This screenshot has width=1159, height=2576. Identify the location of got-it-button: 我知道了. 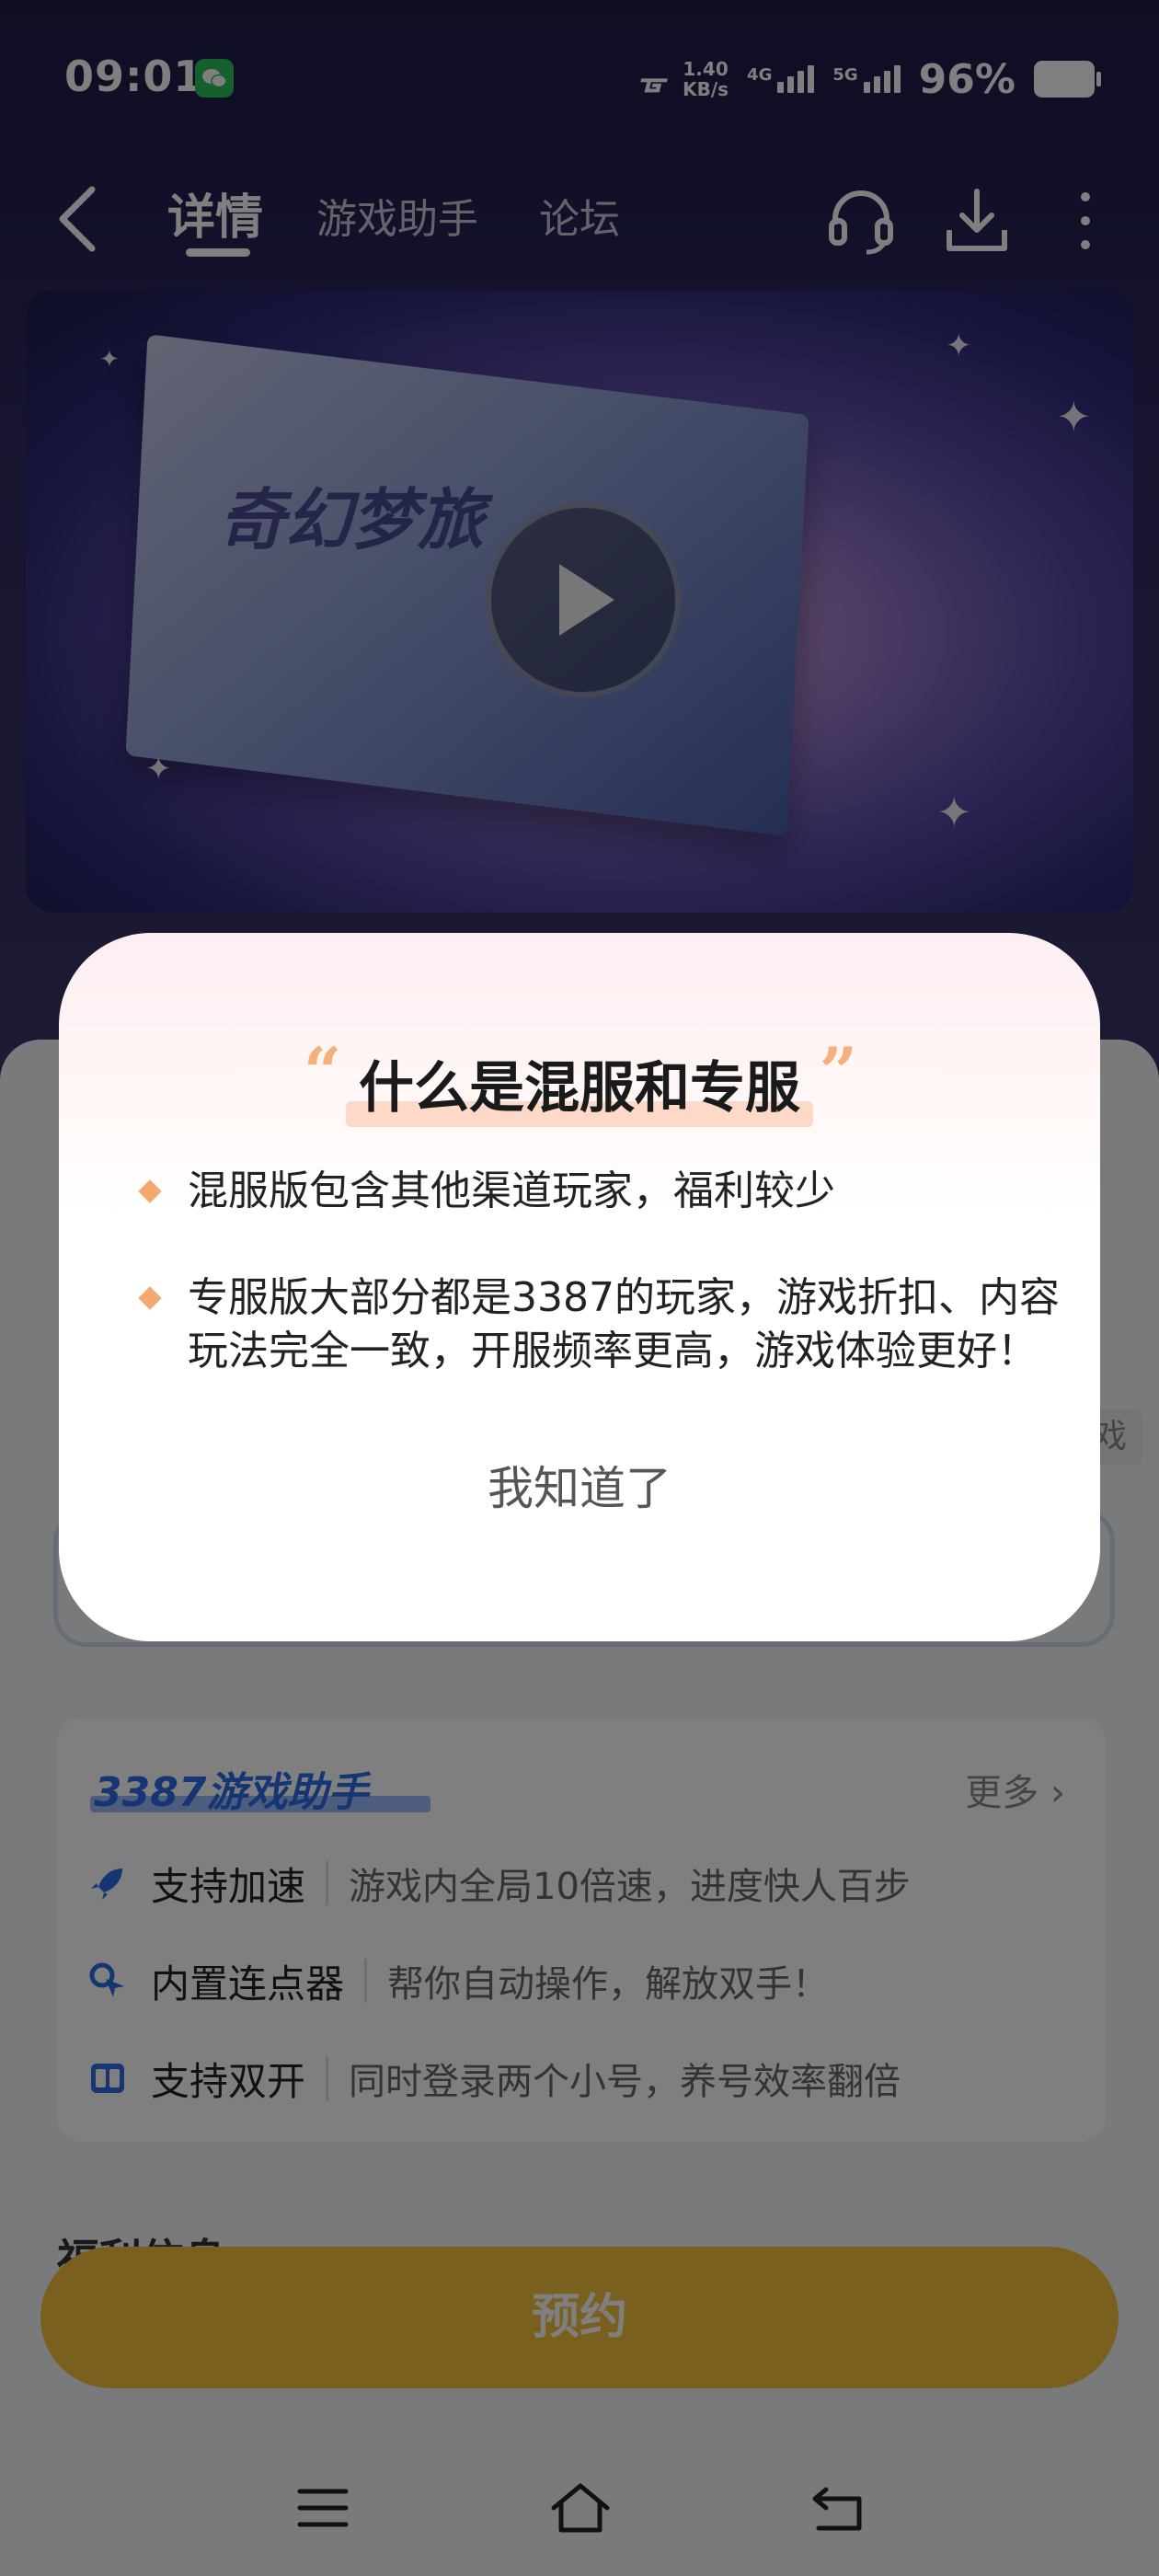
(579, 1485).